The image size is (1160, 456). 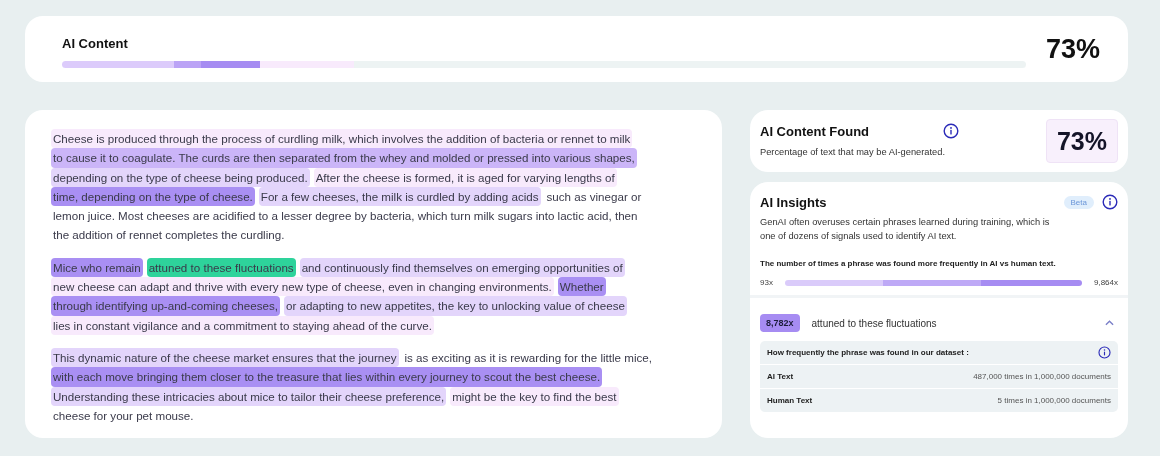 I want to click on table-cell: Human Text, so click(x=790, y=400).